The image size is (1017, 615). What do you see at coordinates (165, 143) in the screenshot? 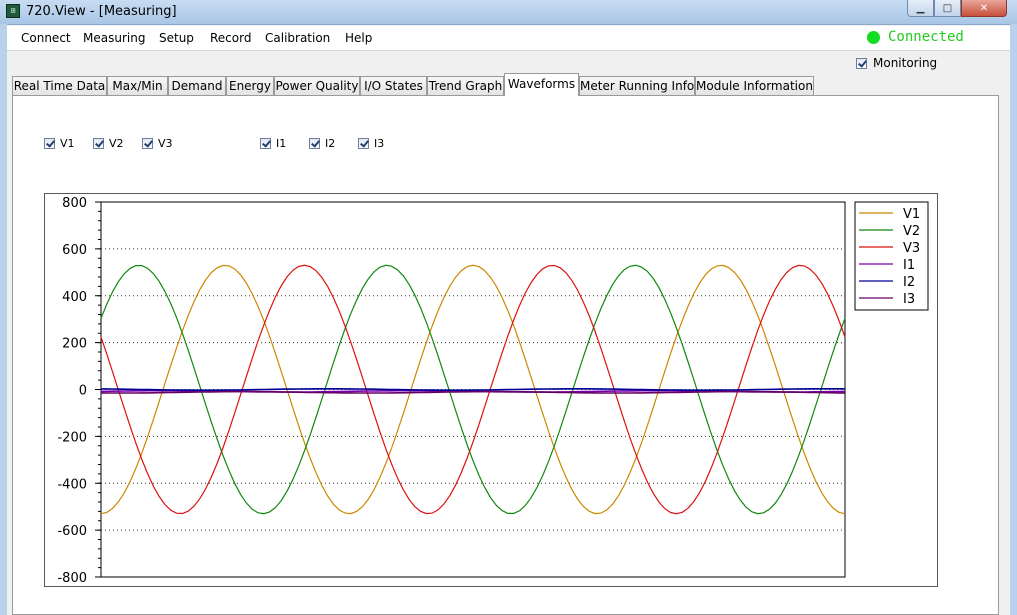
I see `checkbox-label: V3` at bounding box center [165, 143].